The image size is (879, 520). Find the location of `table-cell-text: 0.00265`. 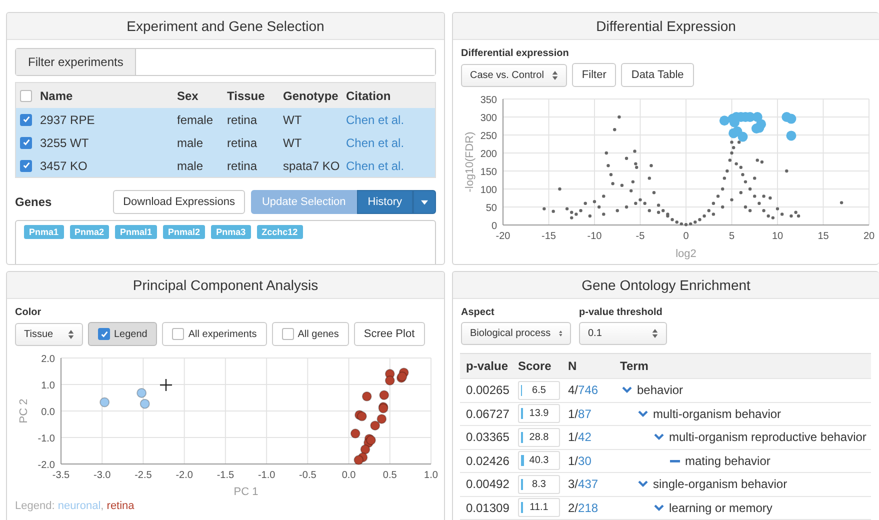

table-cell-text: 0.00265 is located at coordinates (487, 390).